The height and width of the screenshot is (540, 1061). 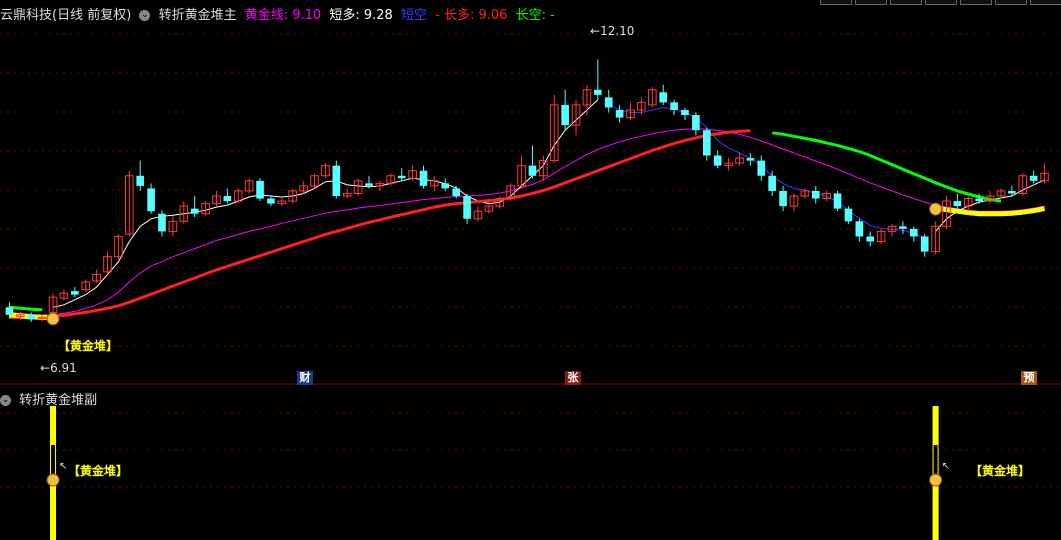 I want to click on gold-pile-label-main: 【黄金堆】, so click(x=88, y=346).